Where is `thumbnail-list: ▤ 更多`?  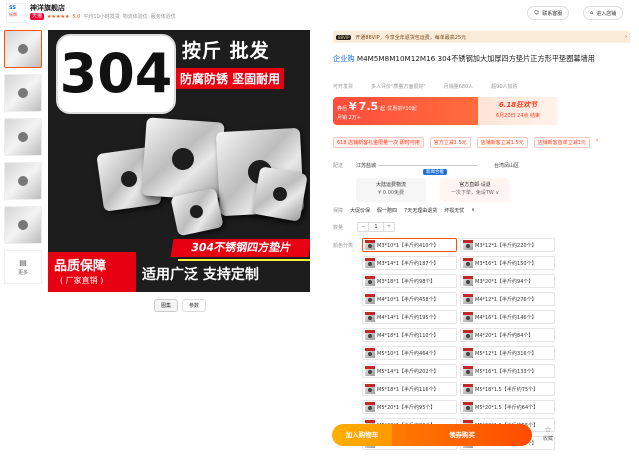 thumbnail-list: ▤ 更多 is located at coordinates (24, 157).